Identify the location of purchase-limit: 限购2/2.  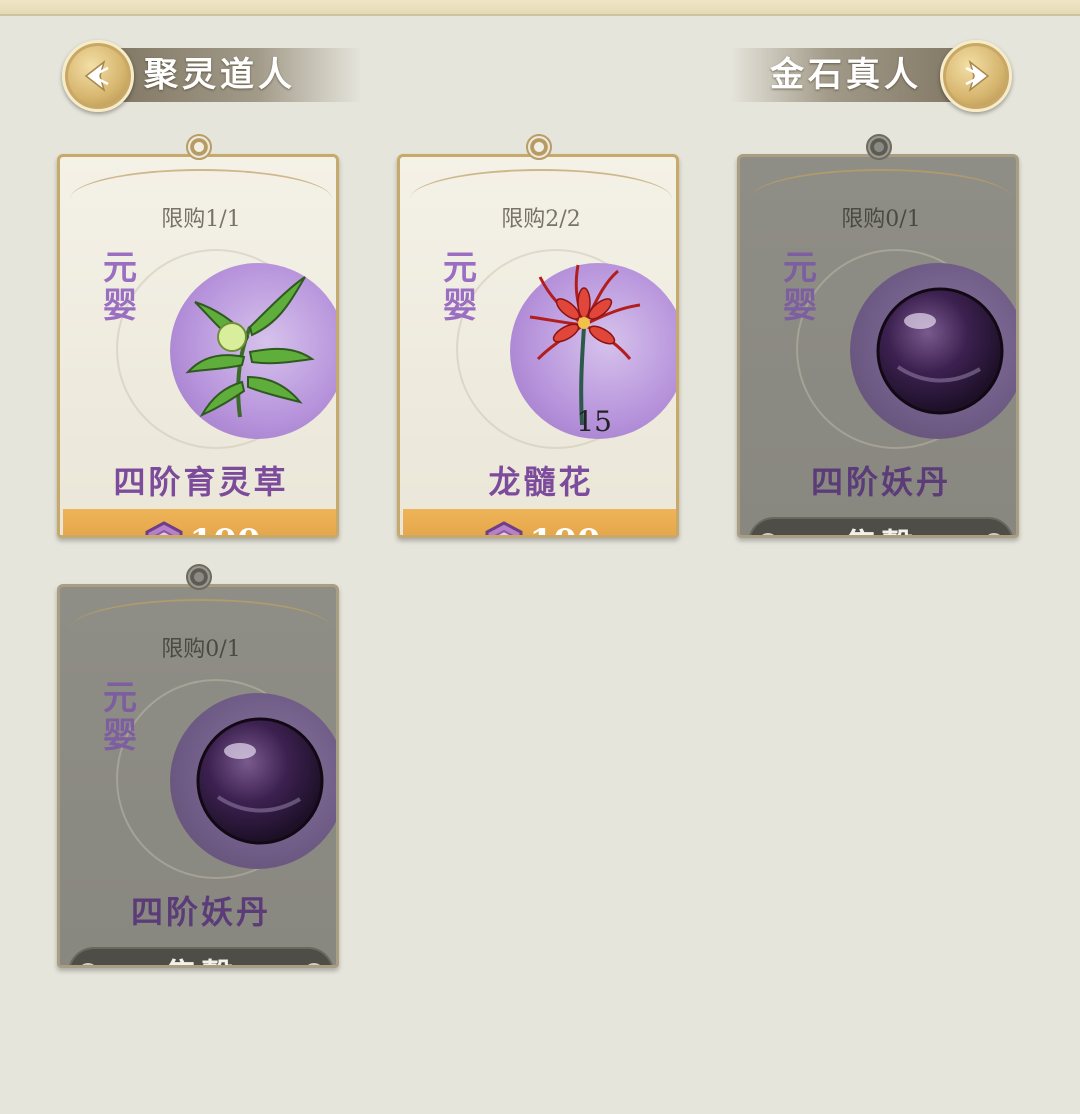
(541, 219).